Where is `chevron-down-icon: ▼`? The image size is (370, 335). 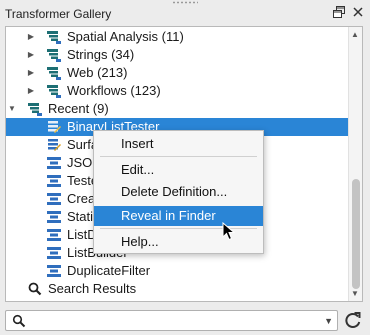
chevron-down-icon: ▼ is located at coordinates (328, 321).